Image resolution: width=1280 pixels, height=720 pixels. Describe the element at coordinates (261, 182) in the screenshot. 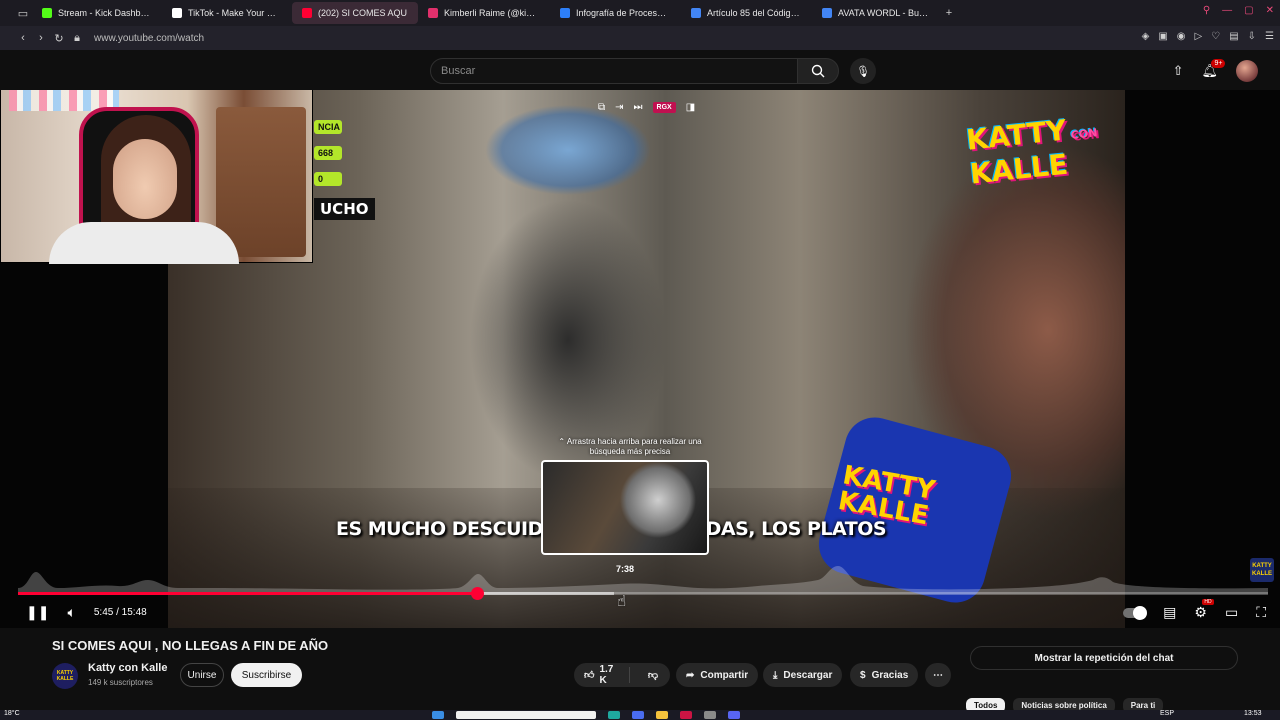

I see `webcam-cat-tower` at that location.